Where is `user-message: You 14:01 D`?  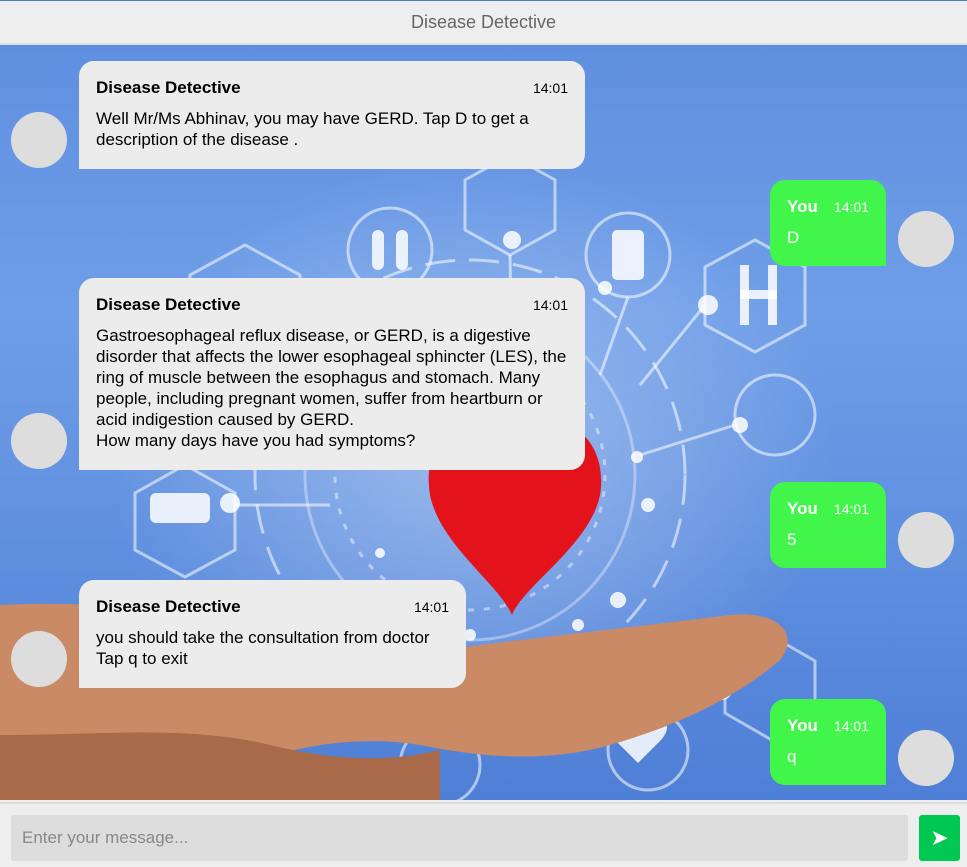 user-message: You 14:01 D is located at coordinates (828, 223).